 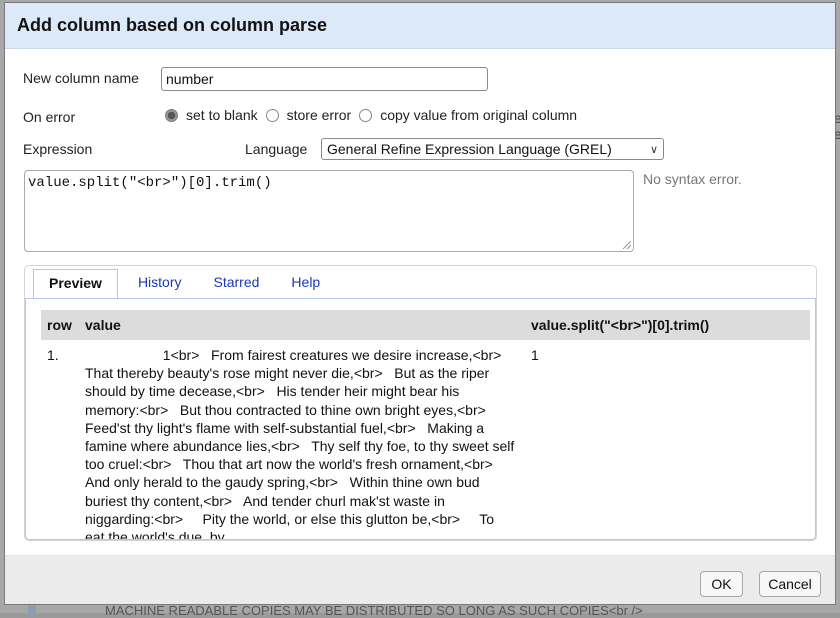 I want to click on row-number: 1., so click(x=53, y=355).